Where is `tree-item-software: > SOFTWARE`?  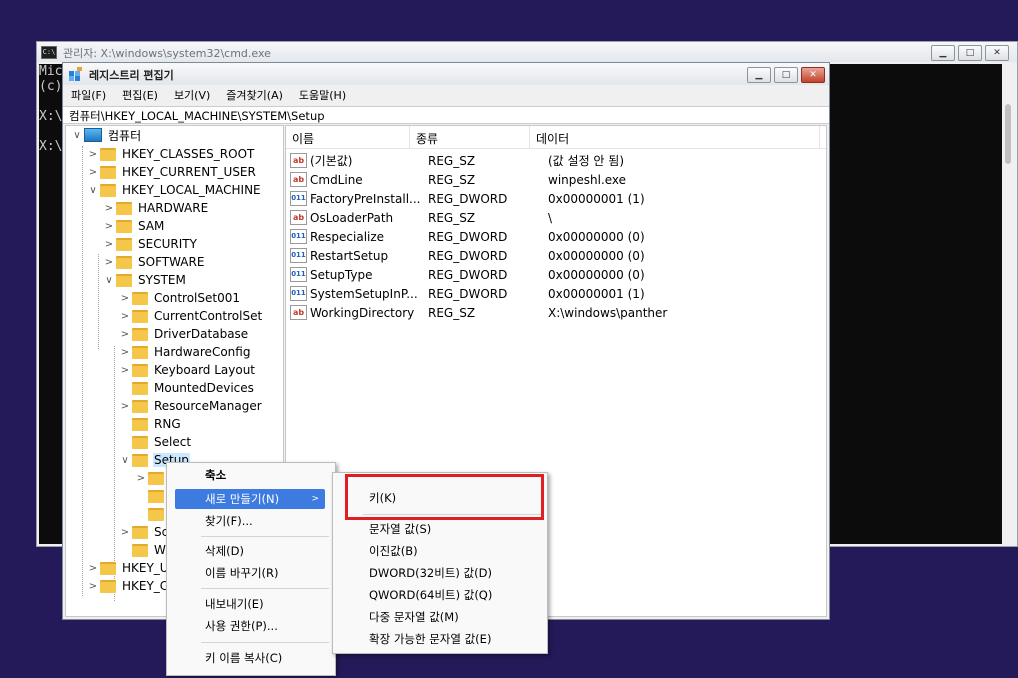
tree-item-software: > SOFTWARE is located at coordinates (153, 262).